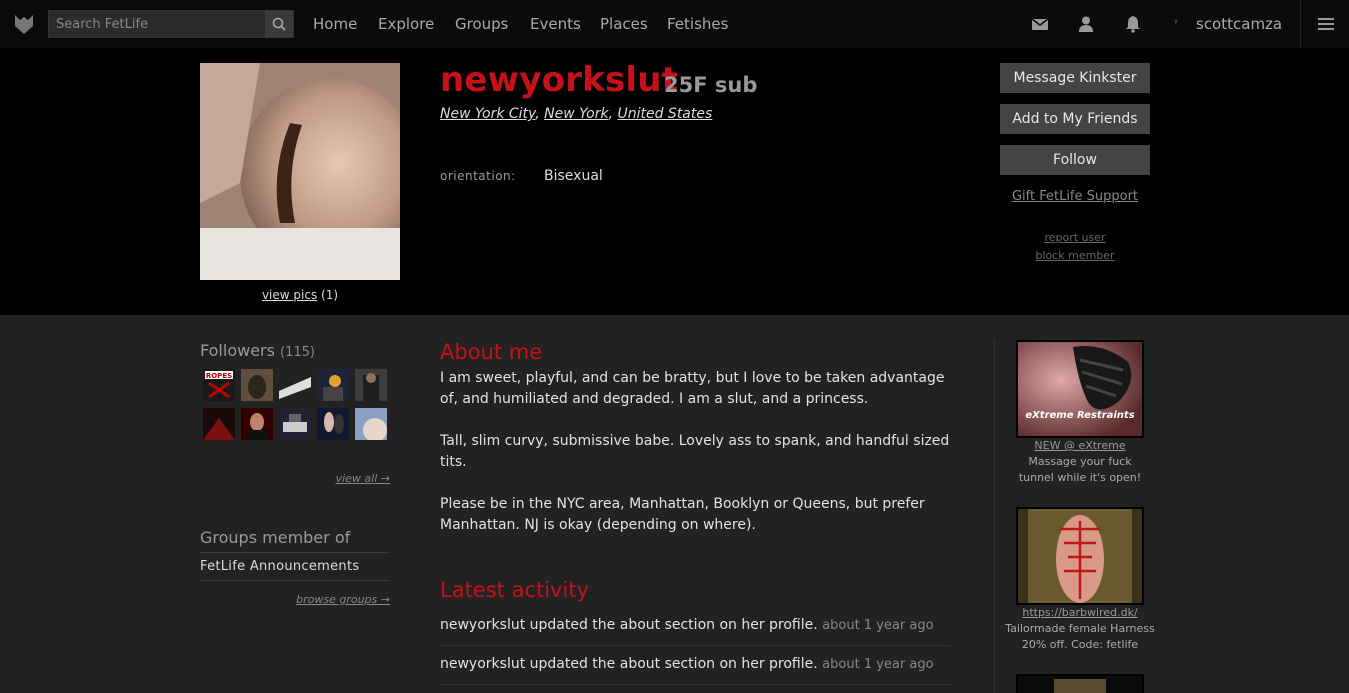  What do you see at coordinates (994, 516) in the screenshot?
I see `ads-divider` at bounding box center [994, 516].